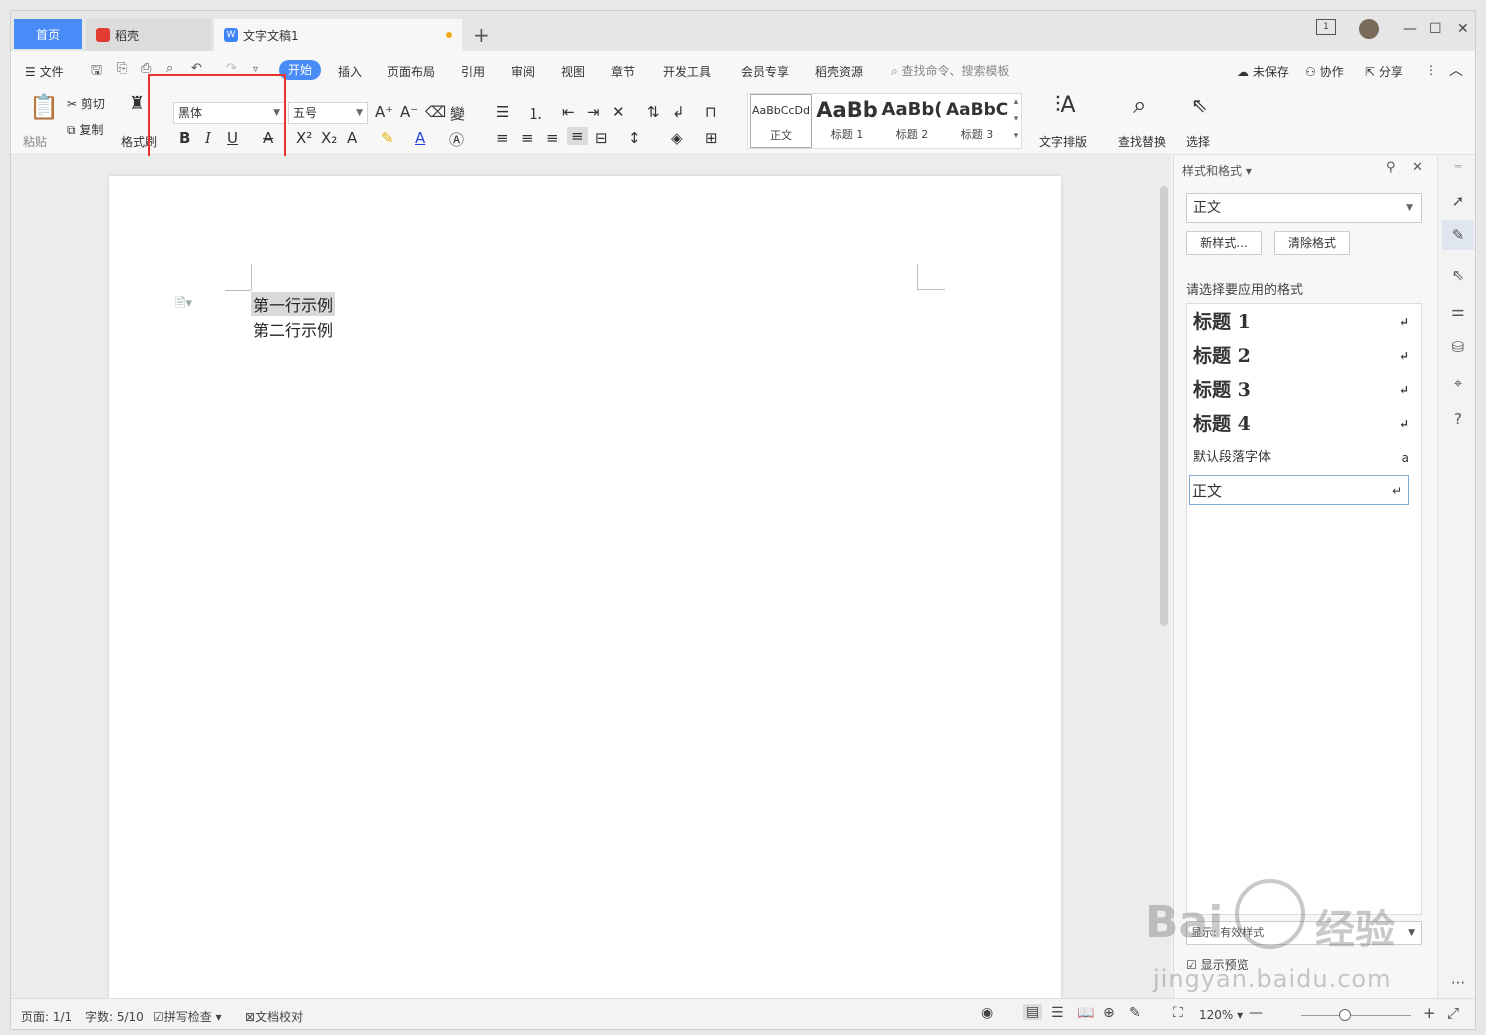 The image size is (1486, 1035). What do you see at coordinates (678, 112) in the screenshot?
I see `show-marks-icon: ↲` at bounding box center [678, 112].